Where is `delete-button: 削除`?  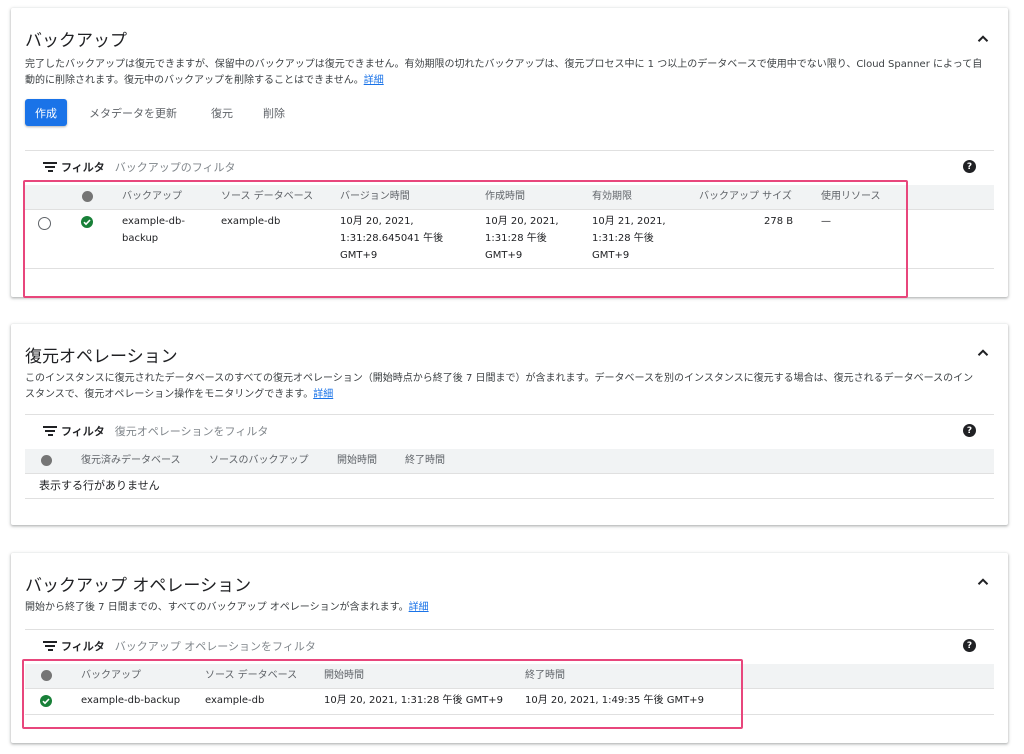
delete-button: 削除 is located at coordinates (274, 113).